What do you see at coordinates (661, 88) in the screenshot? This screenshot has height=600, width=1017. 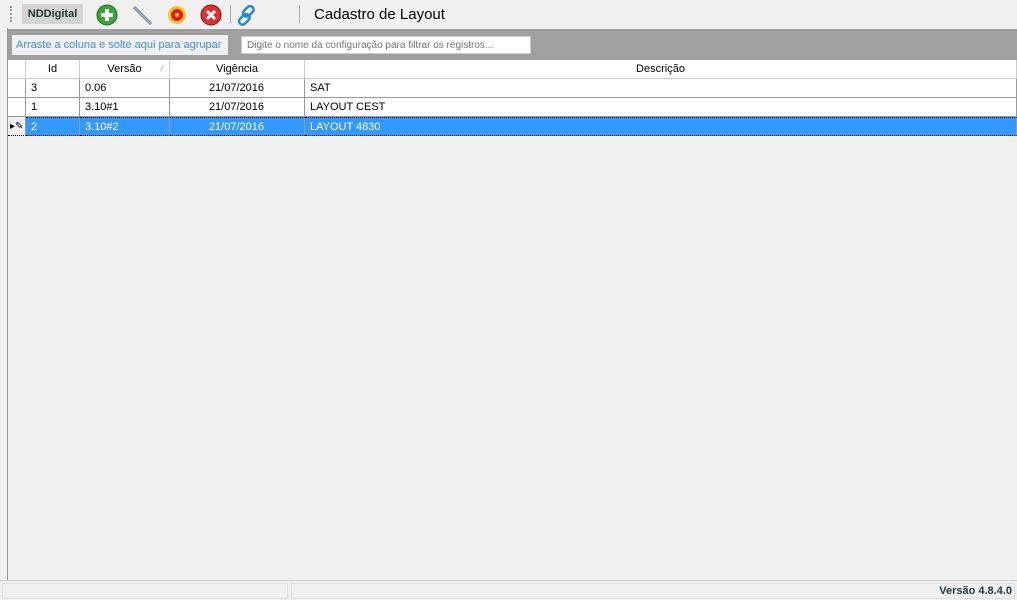 I see `cell-descricao: SAT` at bounding box center [661, 88].